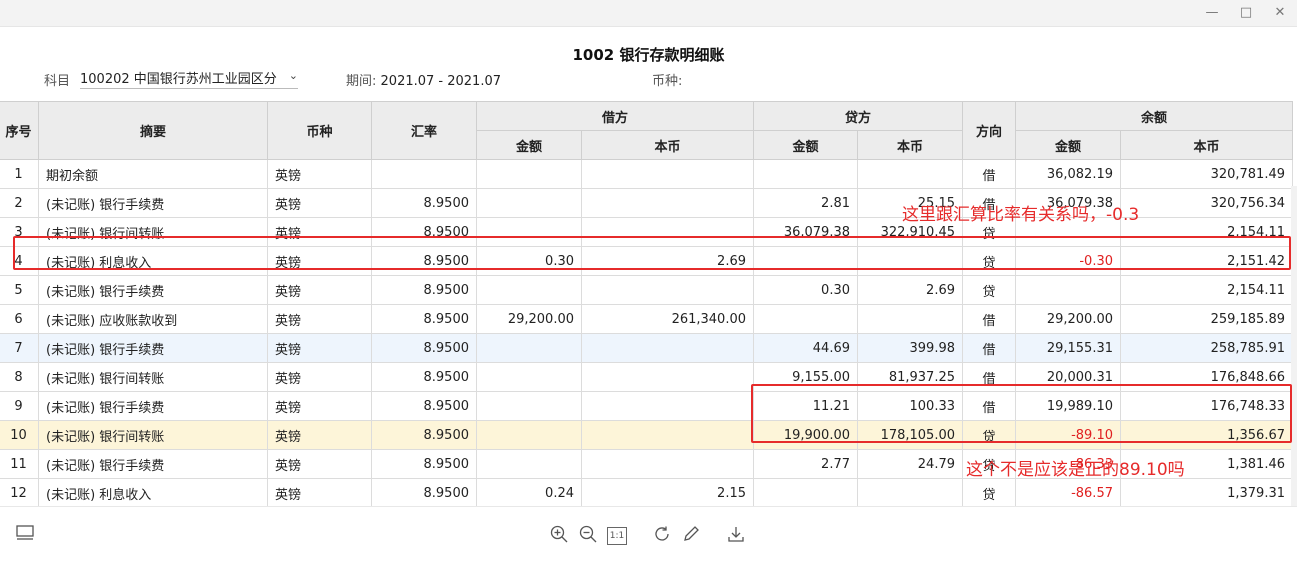 The width and height of the screenshot is (1297, 567). What do you see at coordinates (1294, 346) in the screenshot?
I see `vertical-scrollbar` at bounding box center [1294, 346].